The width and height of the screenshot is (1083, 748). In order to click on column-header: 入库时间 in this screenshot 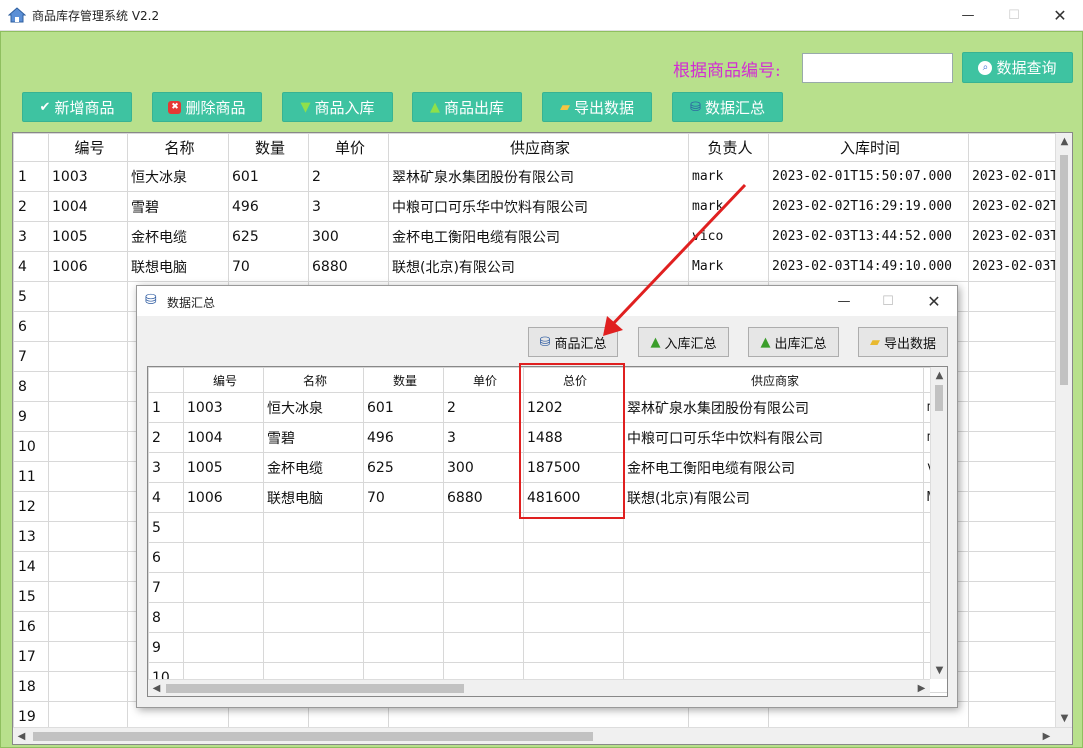, I will do `click(868, 147)`.